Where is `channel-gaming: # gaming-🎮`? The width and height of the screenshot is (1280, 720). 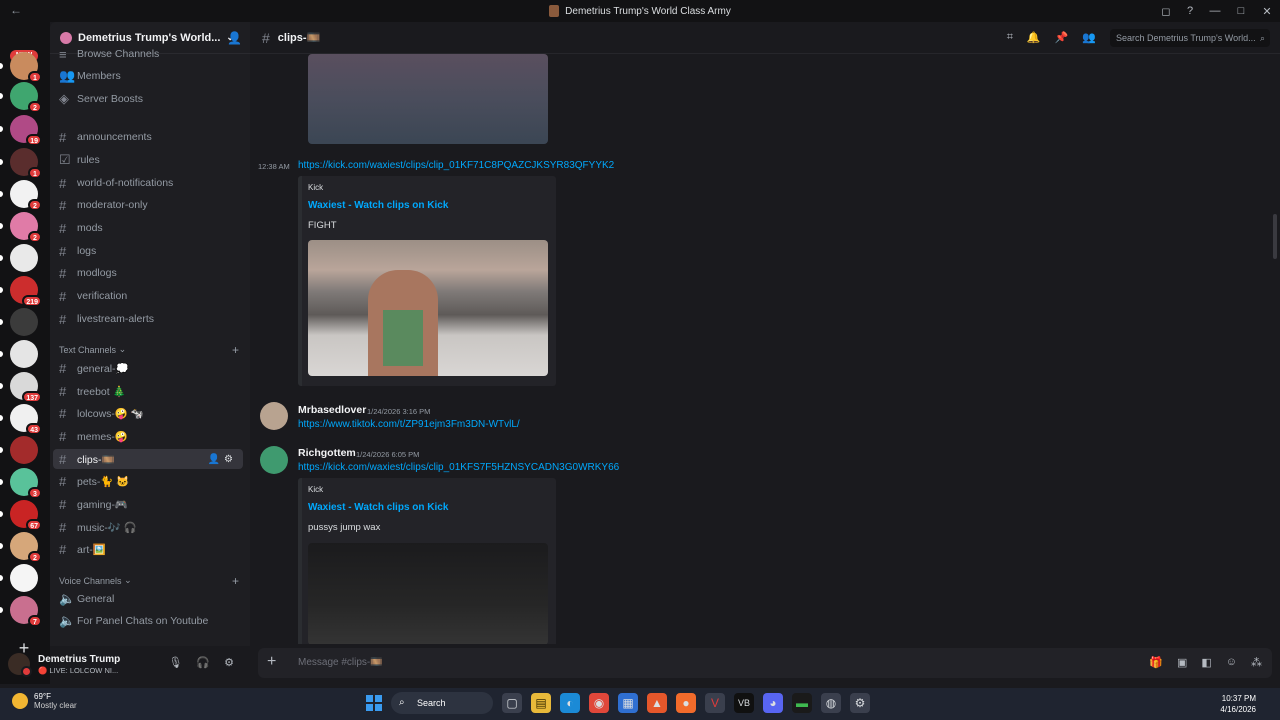 channel-gaming: # gaming-🎮 is located at coordinates (148, 504).